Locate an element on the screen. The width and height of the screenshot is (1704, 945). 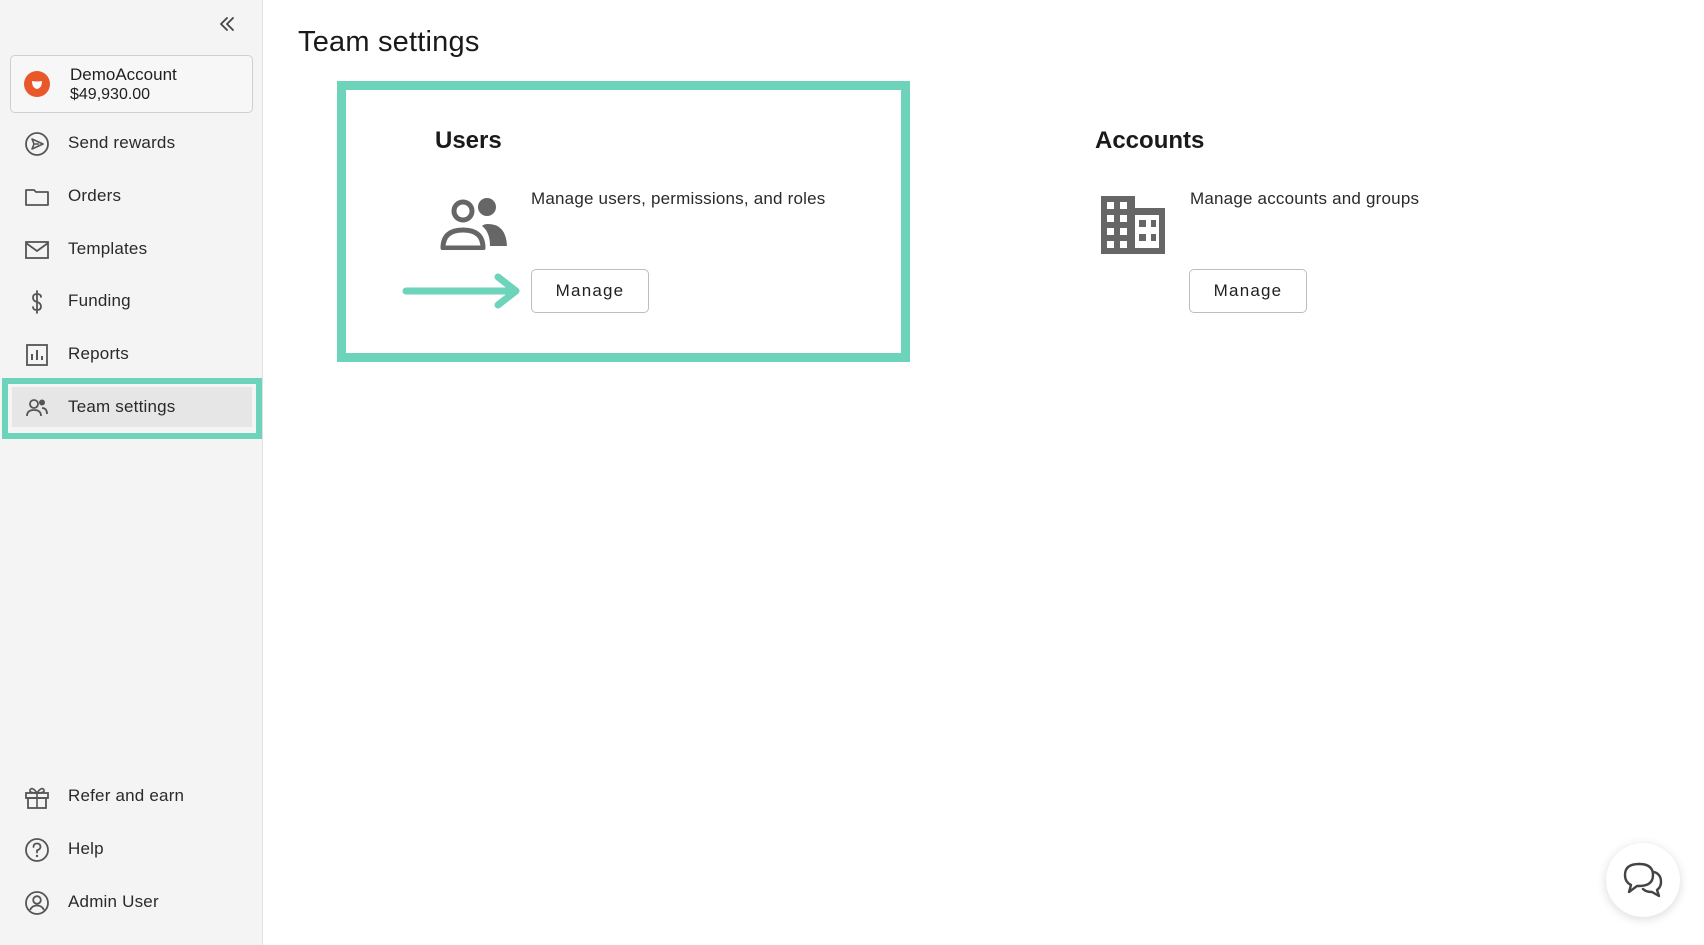
team-icon is located at coordinates (37, 408).